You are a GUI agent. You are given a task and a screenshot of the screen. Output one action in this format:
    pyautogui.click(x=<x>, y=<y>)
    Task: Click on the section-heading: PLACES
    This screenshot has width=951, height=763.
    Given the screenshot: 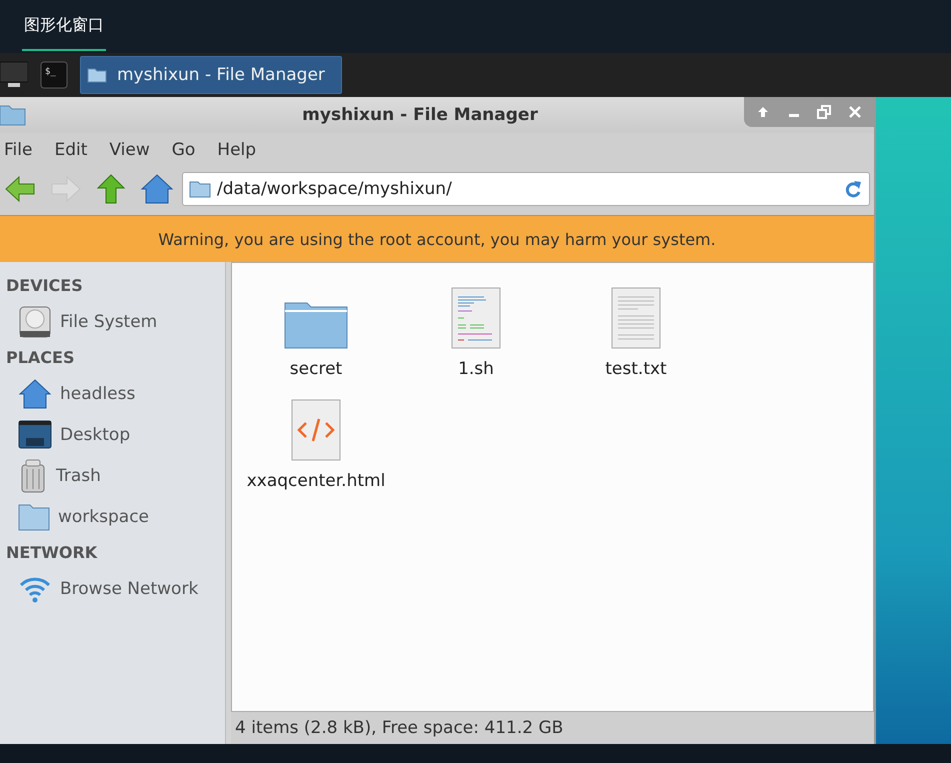 What is the action you would take?
    pyautogui.click(x=40, y=358)
    